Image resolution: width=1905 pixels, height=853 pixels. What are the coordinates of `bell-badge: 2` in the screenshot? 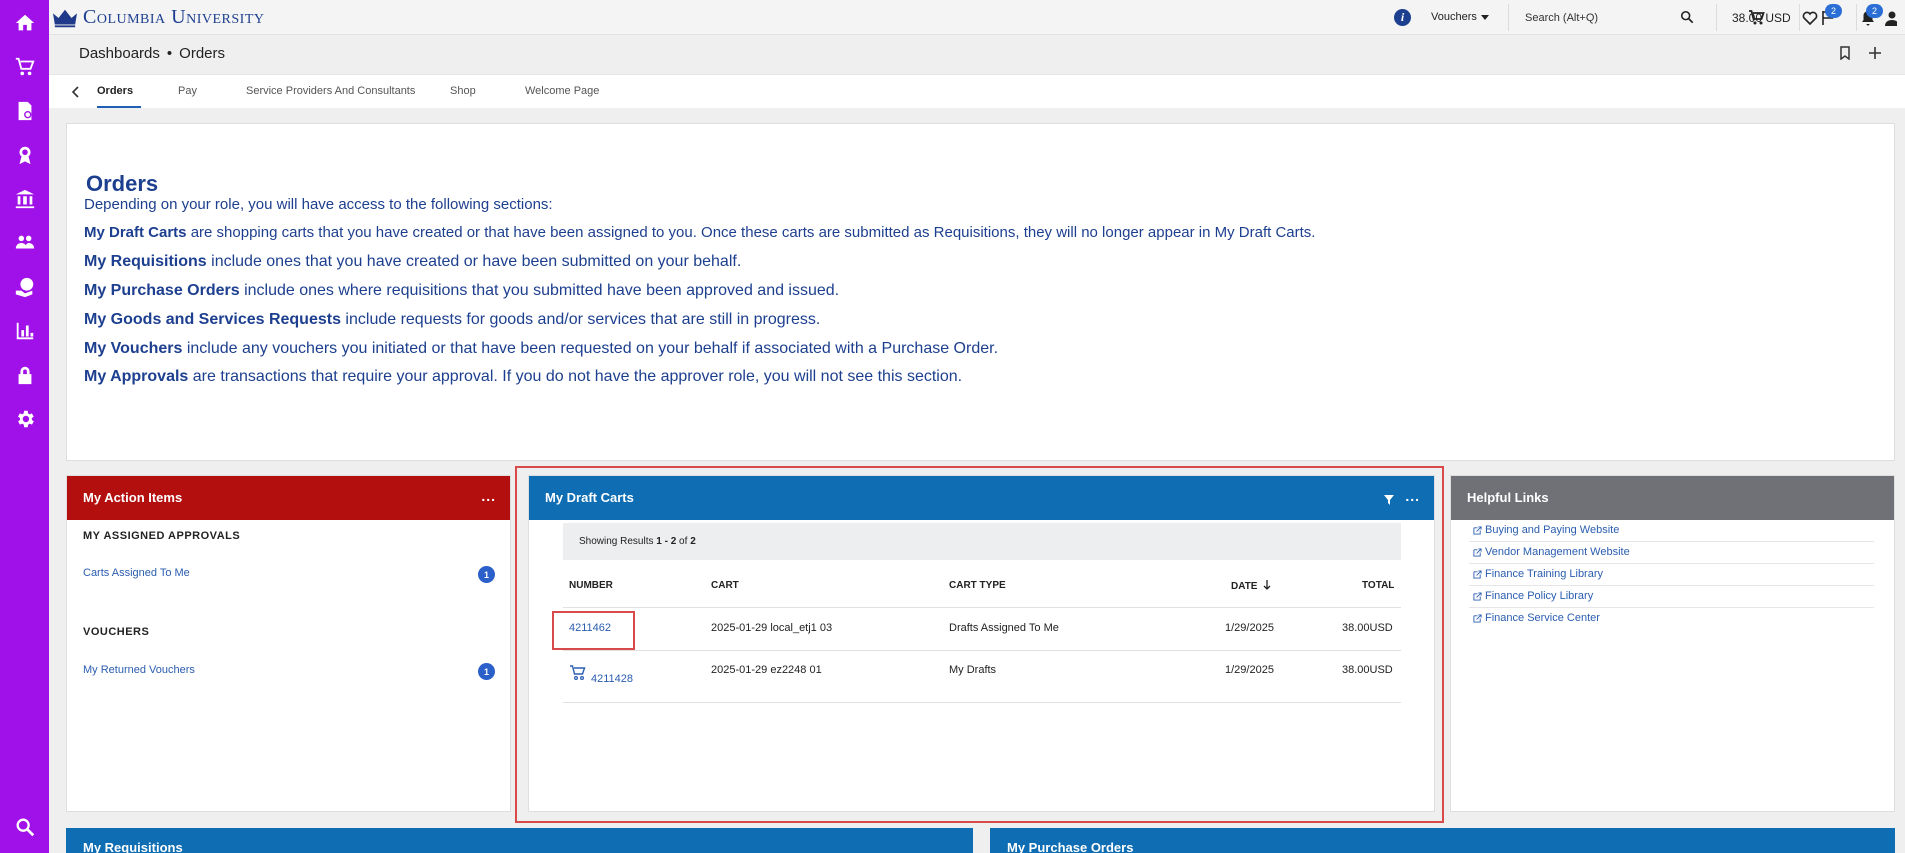 It's located at (1874, 11).